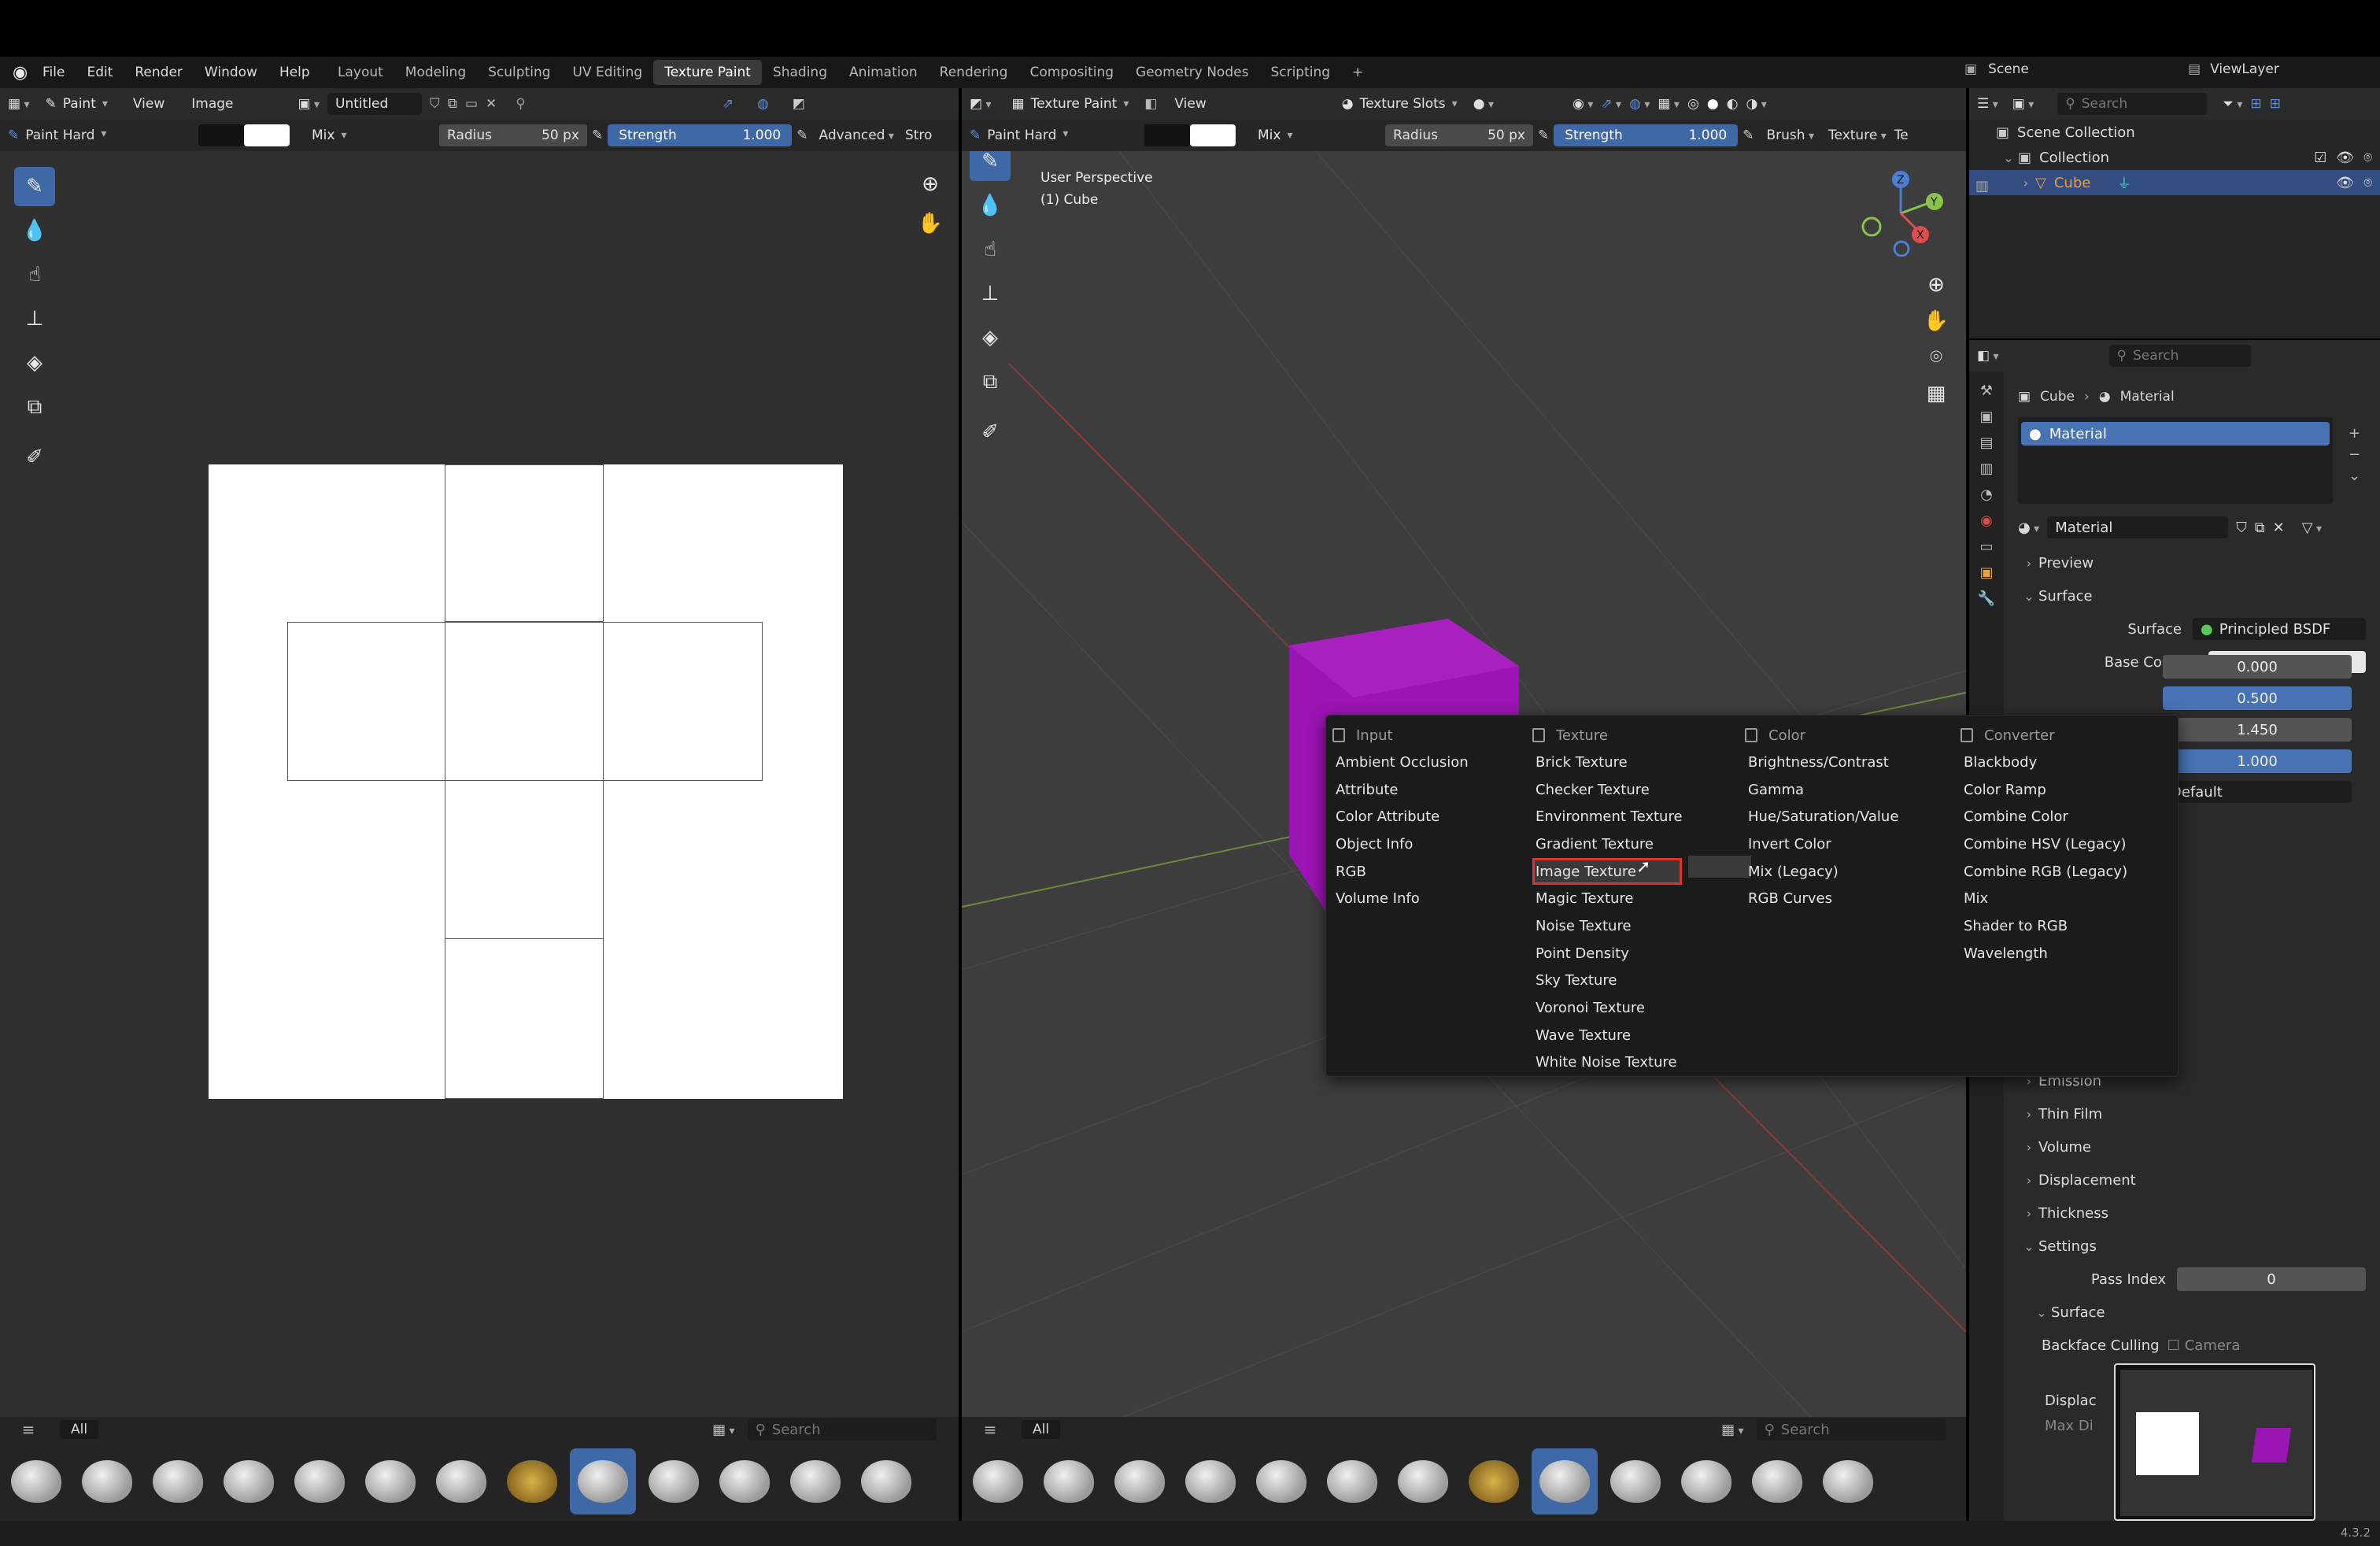 The height and width of the screenshot is (1546, 2380). I want to click on overlays-icon: ◍, so click(1639, 104).